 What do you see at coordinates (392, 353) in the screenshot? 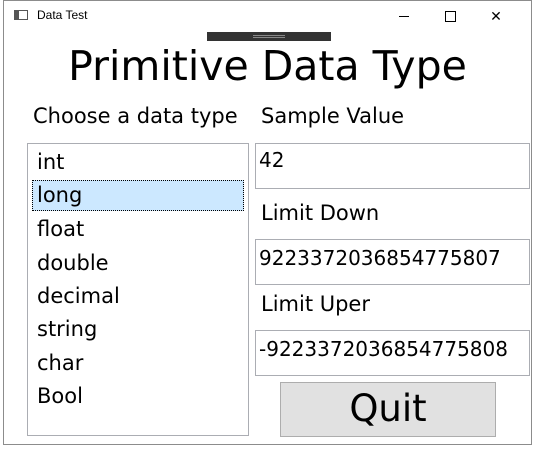
I see `limit-upper-field: -9223372036854775808` at bounding box center [392, 353].